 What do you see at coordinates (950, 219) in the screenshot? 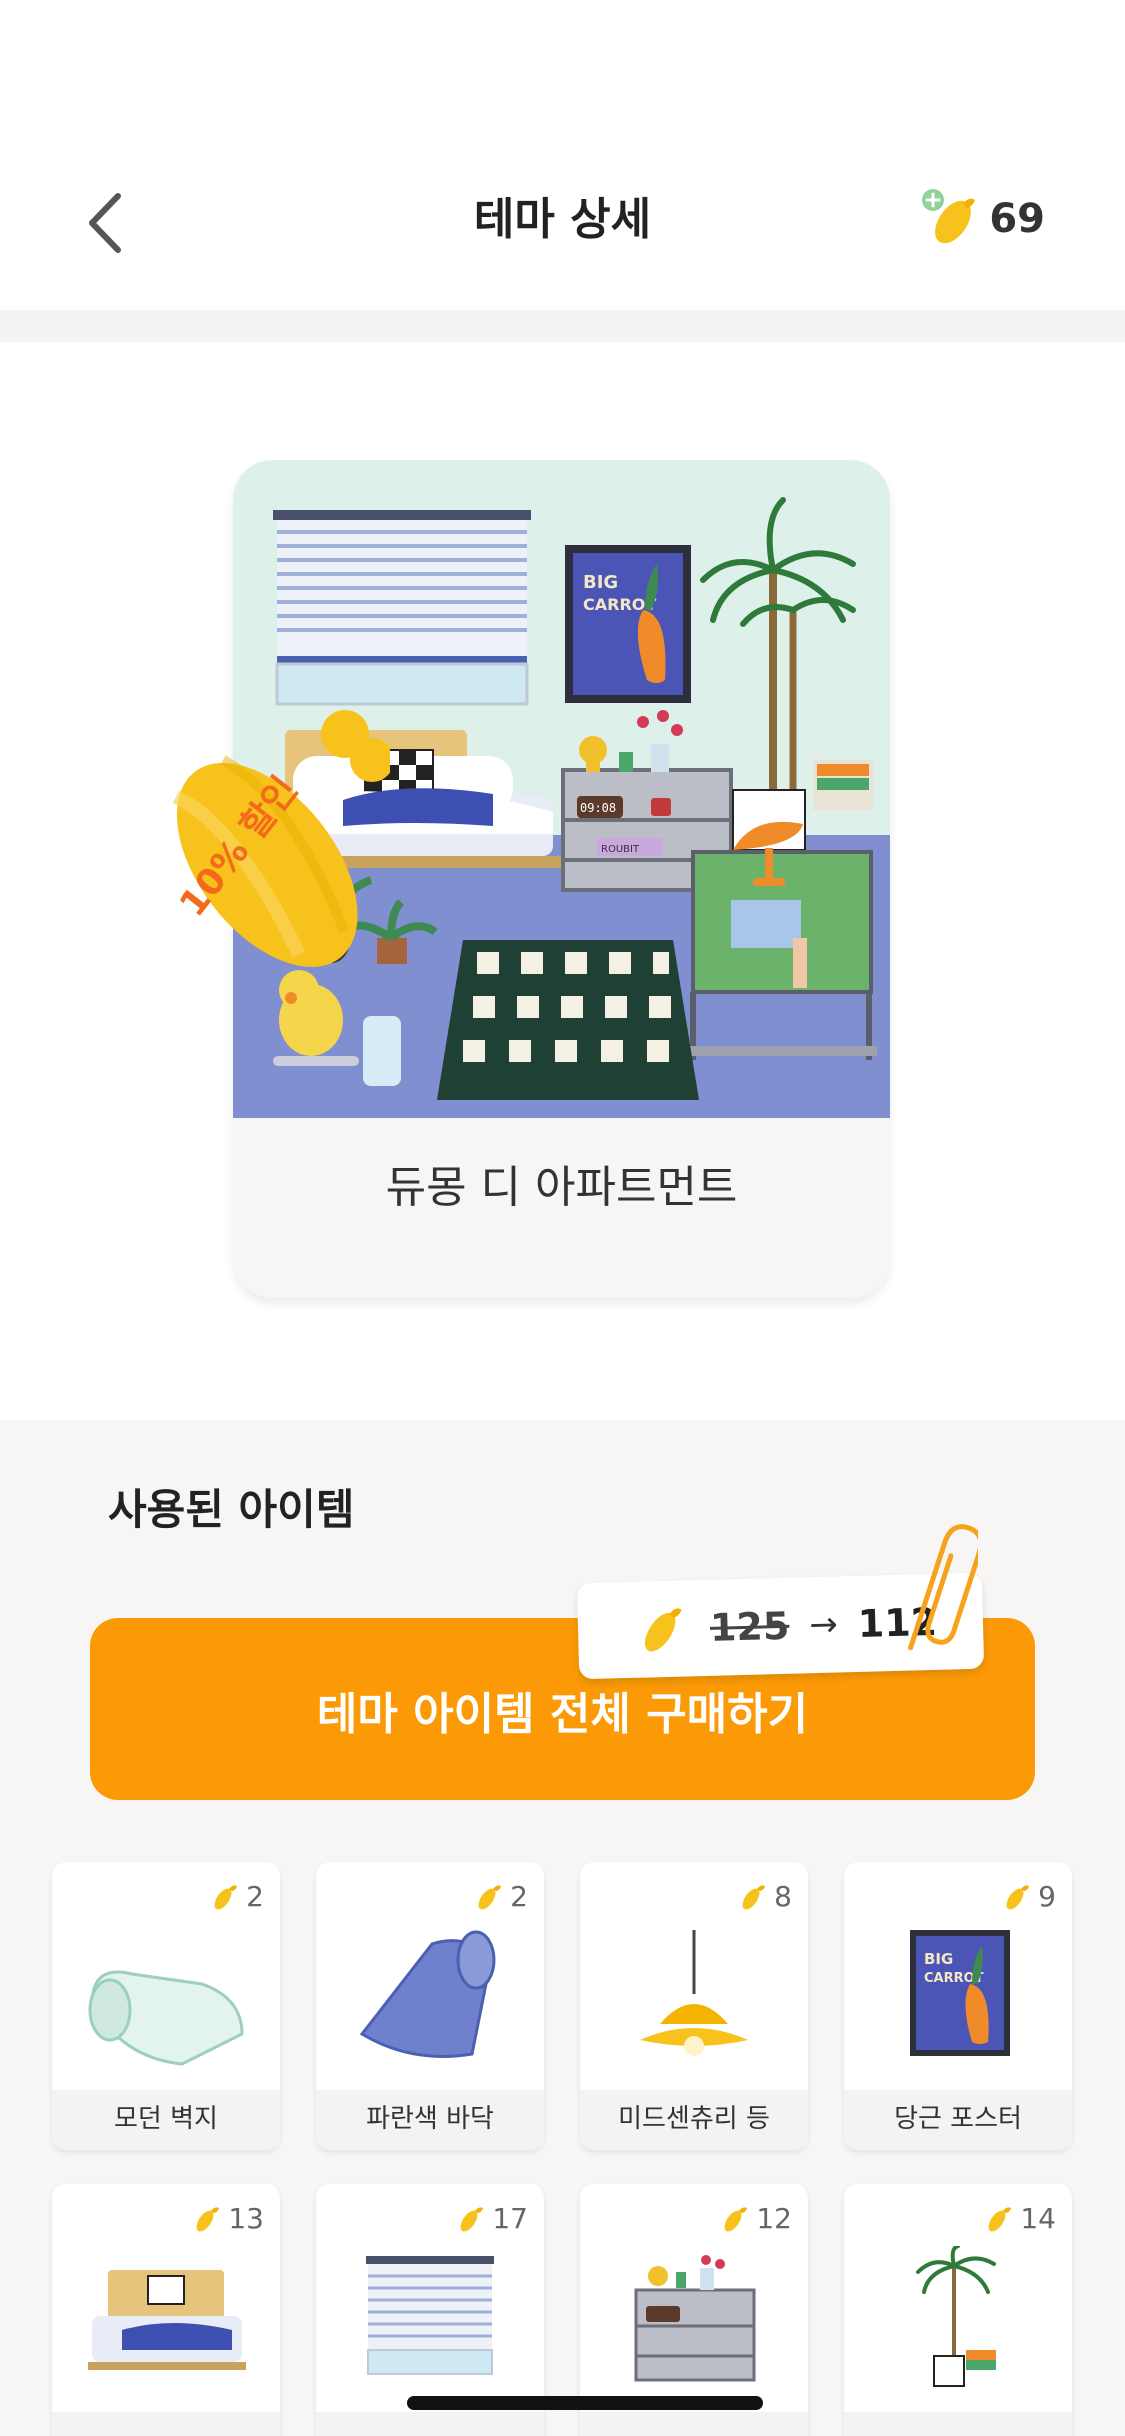
I see `carrot-add-icon` at bounding box center [950, 219].